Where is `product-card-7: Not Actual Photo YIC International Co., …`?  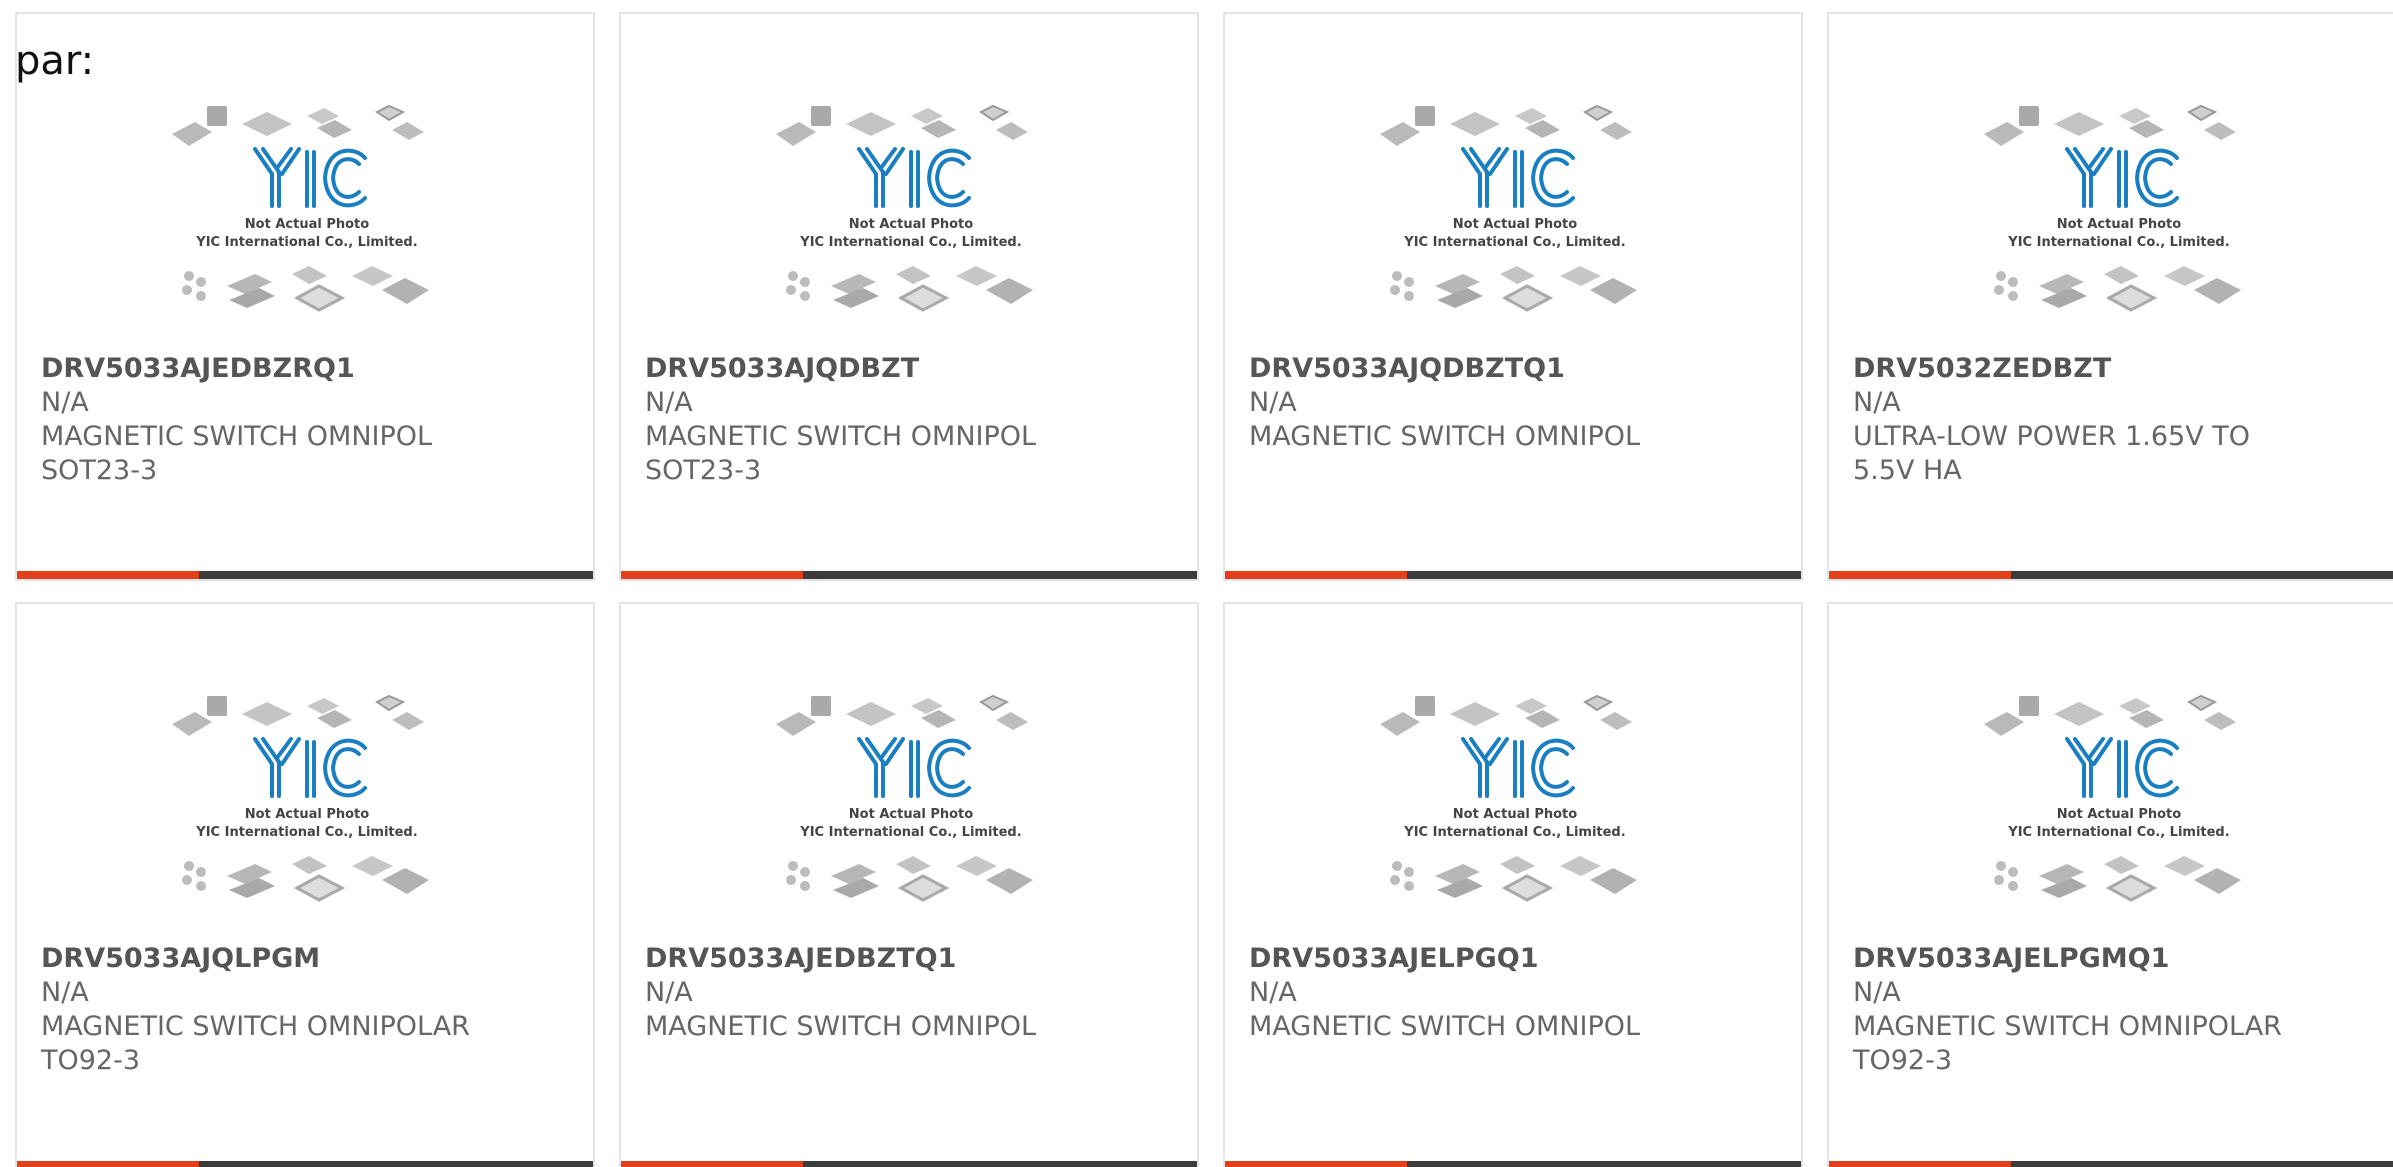
product-card-7: Not Actual Photo YIC International Co., … is located at coordinates (1513, 884).